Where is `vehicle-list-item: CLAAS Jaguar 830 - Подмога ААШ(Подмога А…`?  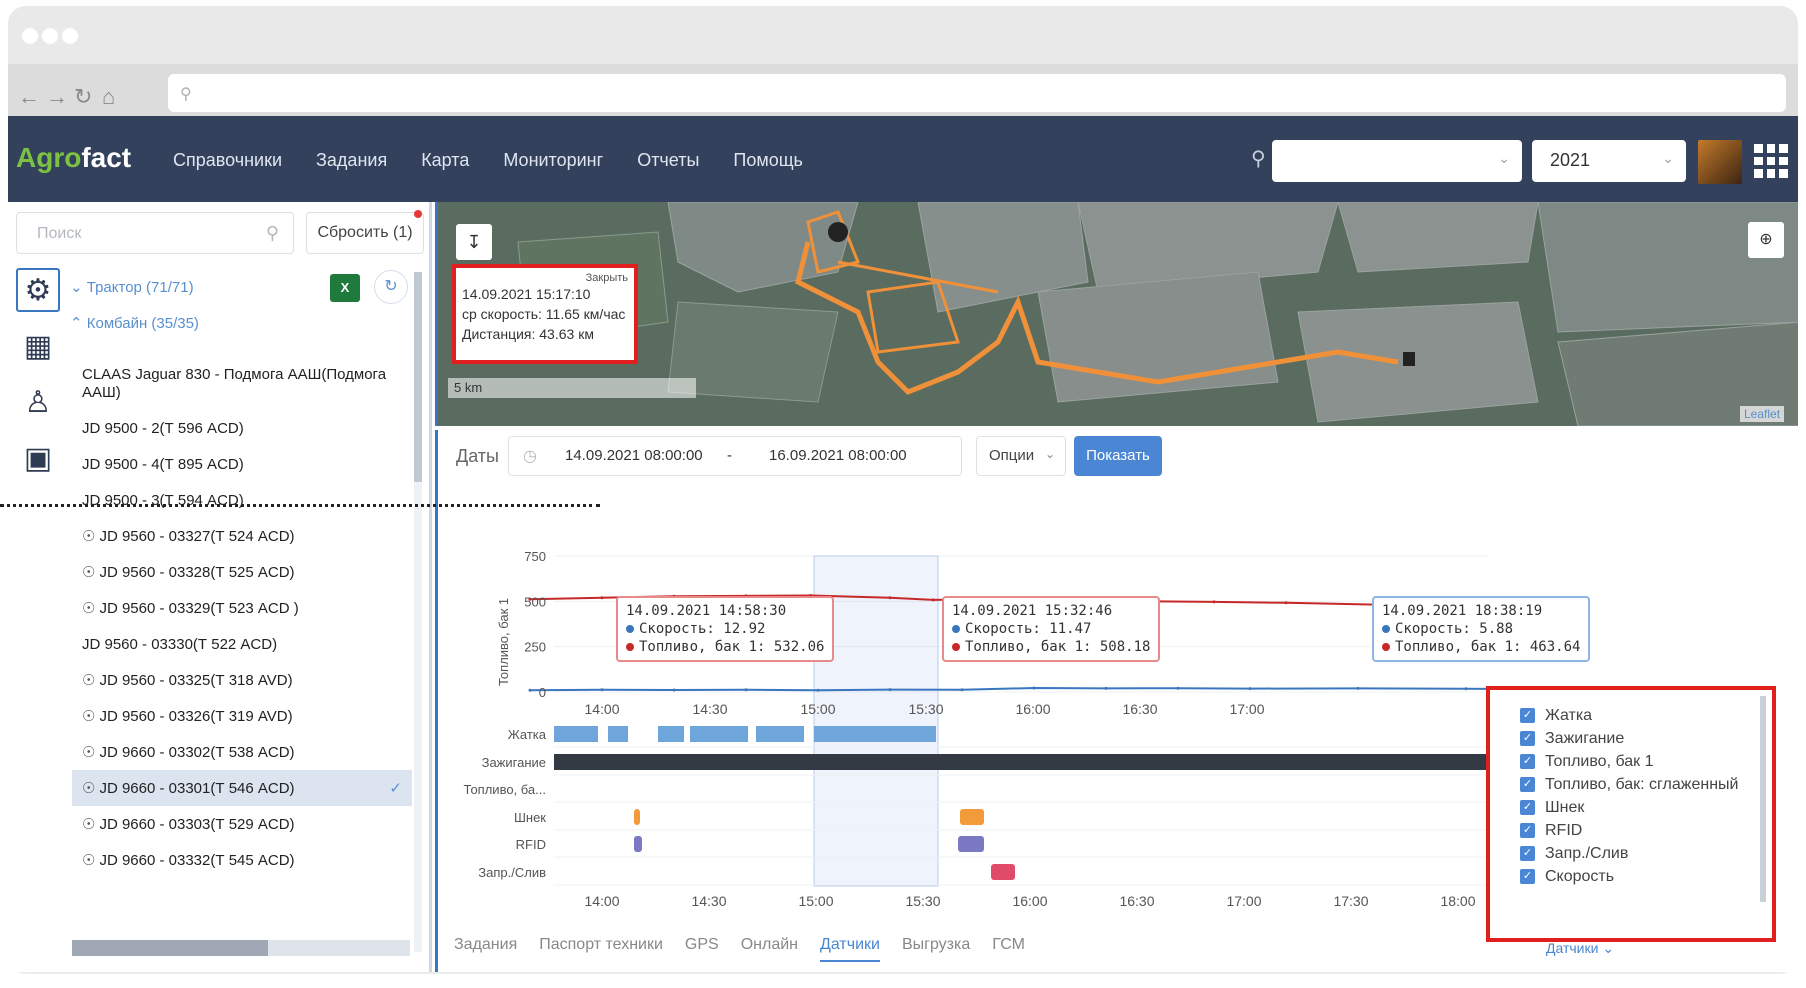
vehicle-list-item: CLAAS Jaguar 830 - Подмога ААШ(Подмога А… is located at coordinates (242, 386).